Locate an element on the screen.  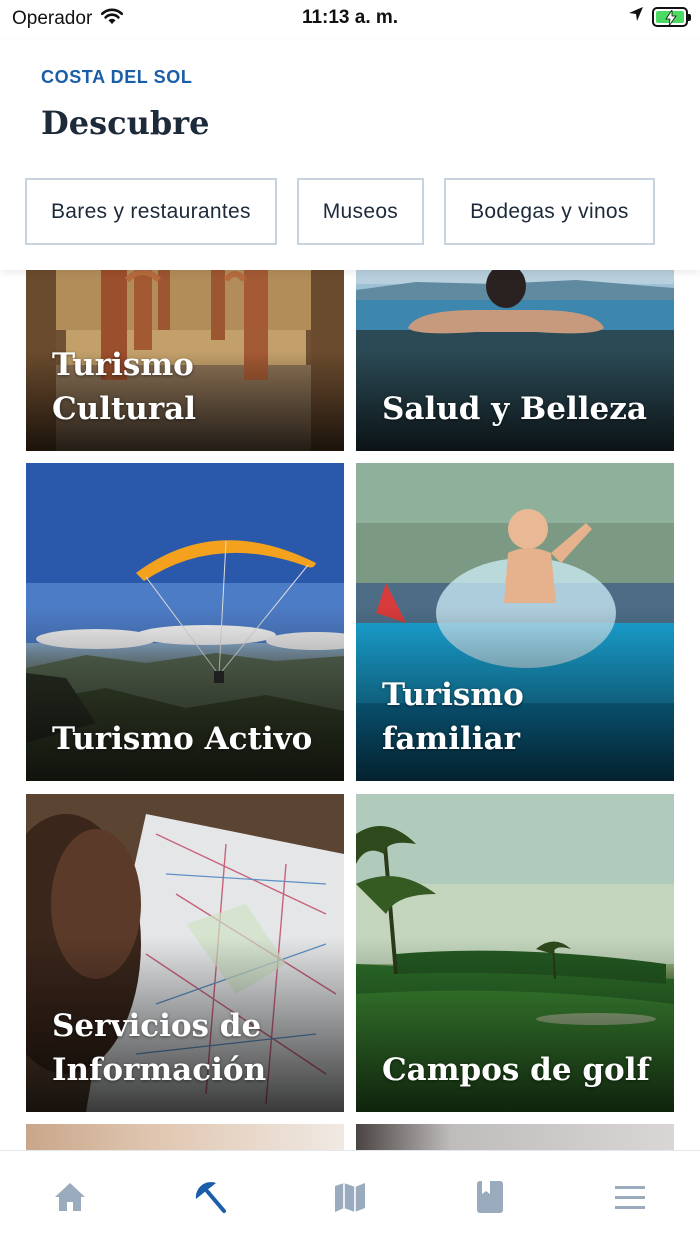
beach-umbrella-icon is located at coordinates (210, 1197).